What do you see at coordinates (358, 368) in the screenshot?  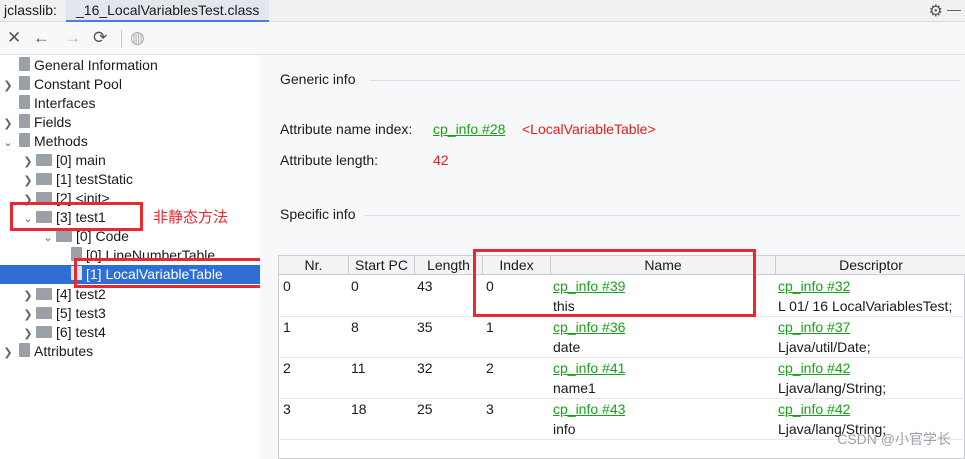 I see `cell-start-pc: 11` at bounding box center [358, 368].